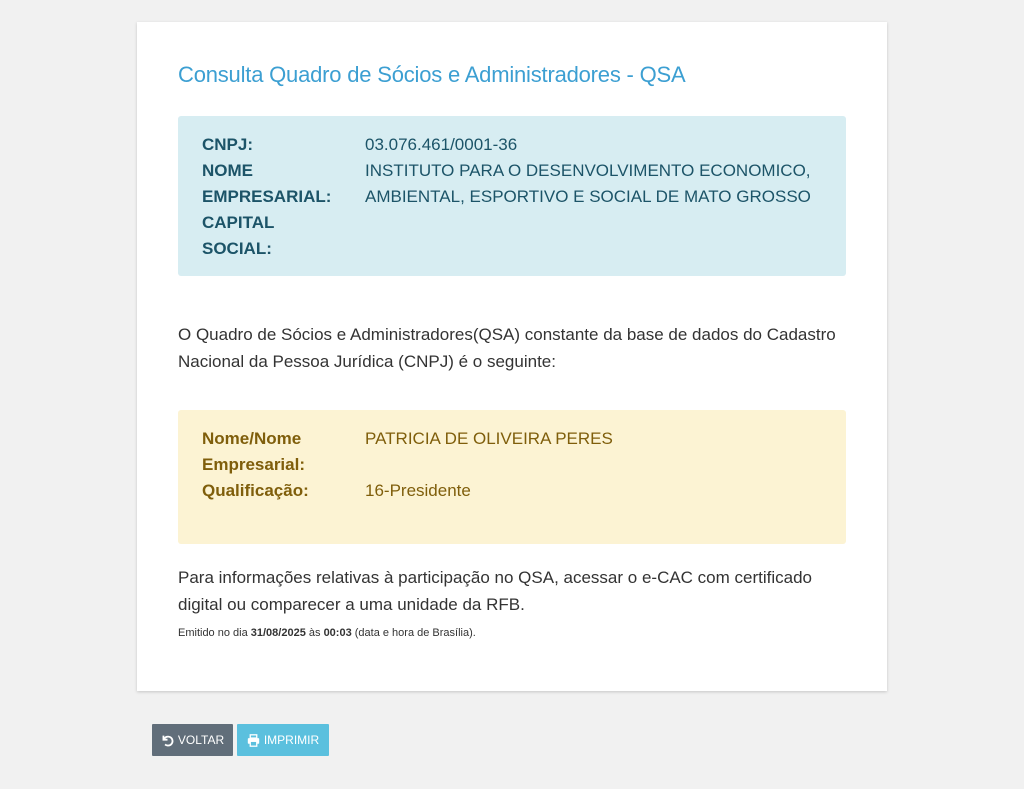  Describe the element at coordinates (237, 248) in the screenshot. I see `capital-label-2: SOCIAL:` at that location.